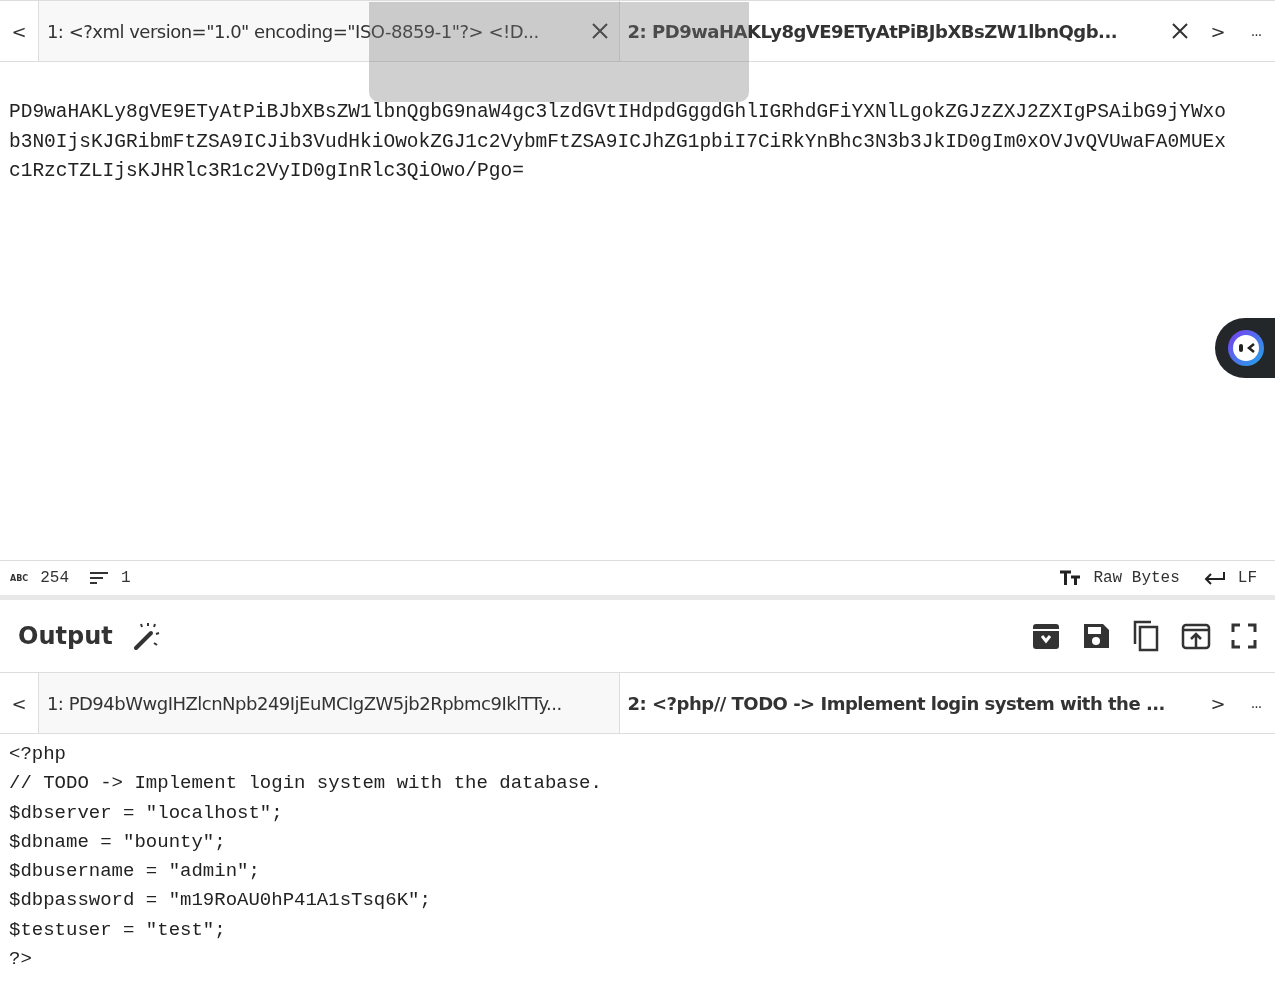 The width and height of the screenshot is (1275, 982). I want to click on input-text: PD9waHAKLy8gVE9ETyAtPiBJbXBsZW1lbnQgbG9naW4gc3lzdGVtIHdpdGggdGhlIGRhdGFiYXNlLgokZGJzZXJ2ZXIgPSAibG9jYWxob3N0IjsKJGRibmFtZSA9ICJib3VudHkiOwokZGJ1c2VybmFtZSA9ICJhZG1pbiI7CiRkYnBhc3N3b3JkID0gIm0xOVJvQVUwaFA0MUExc1RzcTZLIjsKJHRlc3R1c2VyID0gInRlc3QiOwo/Pgo=, so click(620, 124).